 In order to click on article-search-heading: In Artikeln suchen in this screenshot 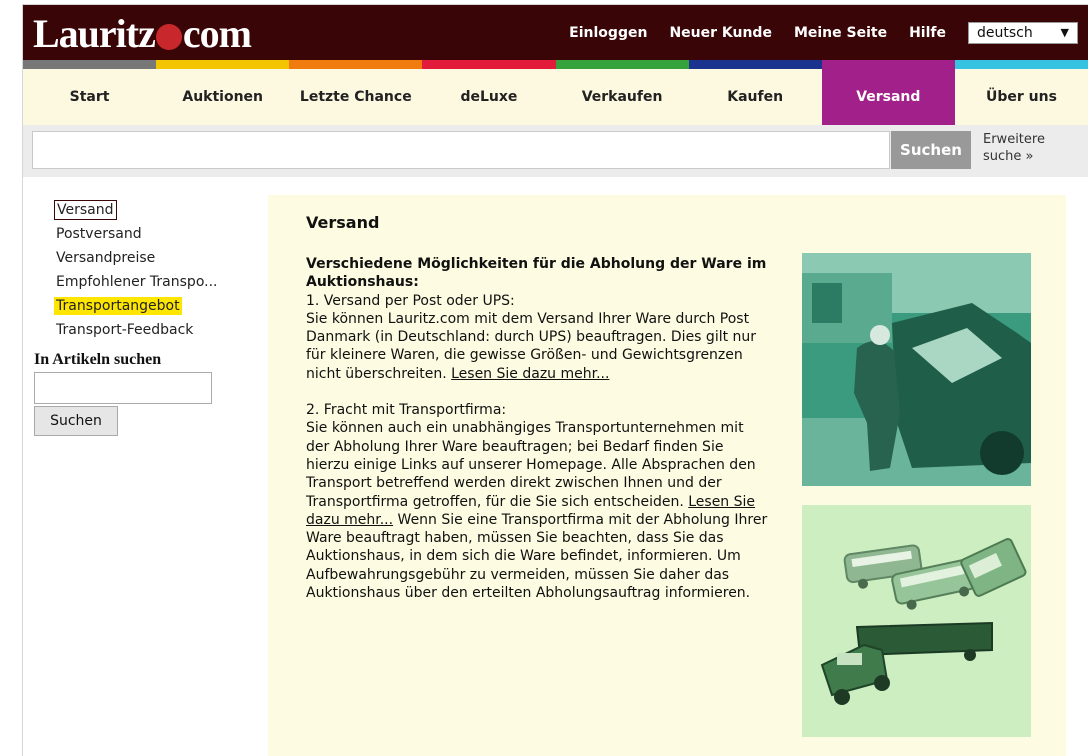, I will do `click(98, 359)`.